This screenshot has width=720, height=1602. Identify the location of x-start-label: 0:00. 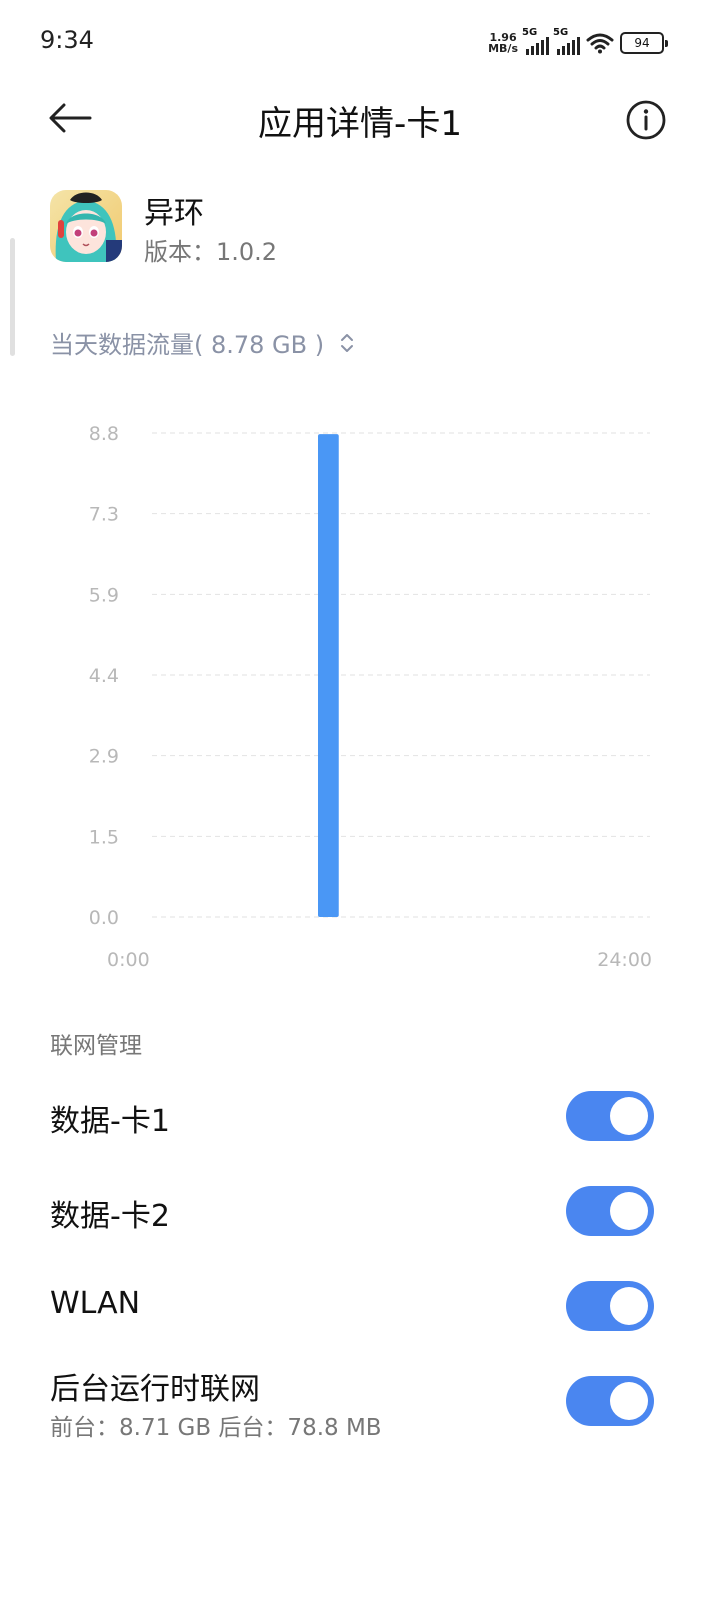
(128, 960).